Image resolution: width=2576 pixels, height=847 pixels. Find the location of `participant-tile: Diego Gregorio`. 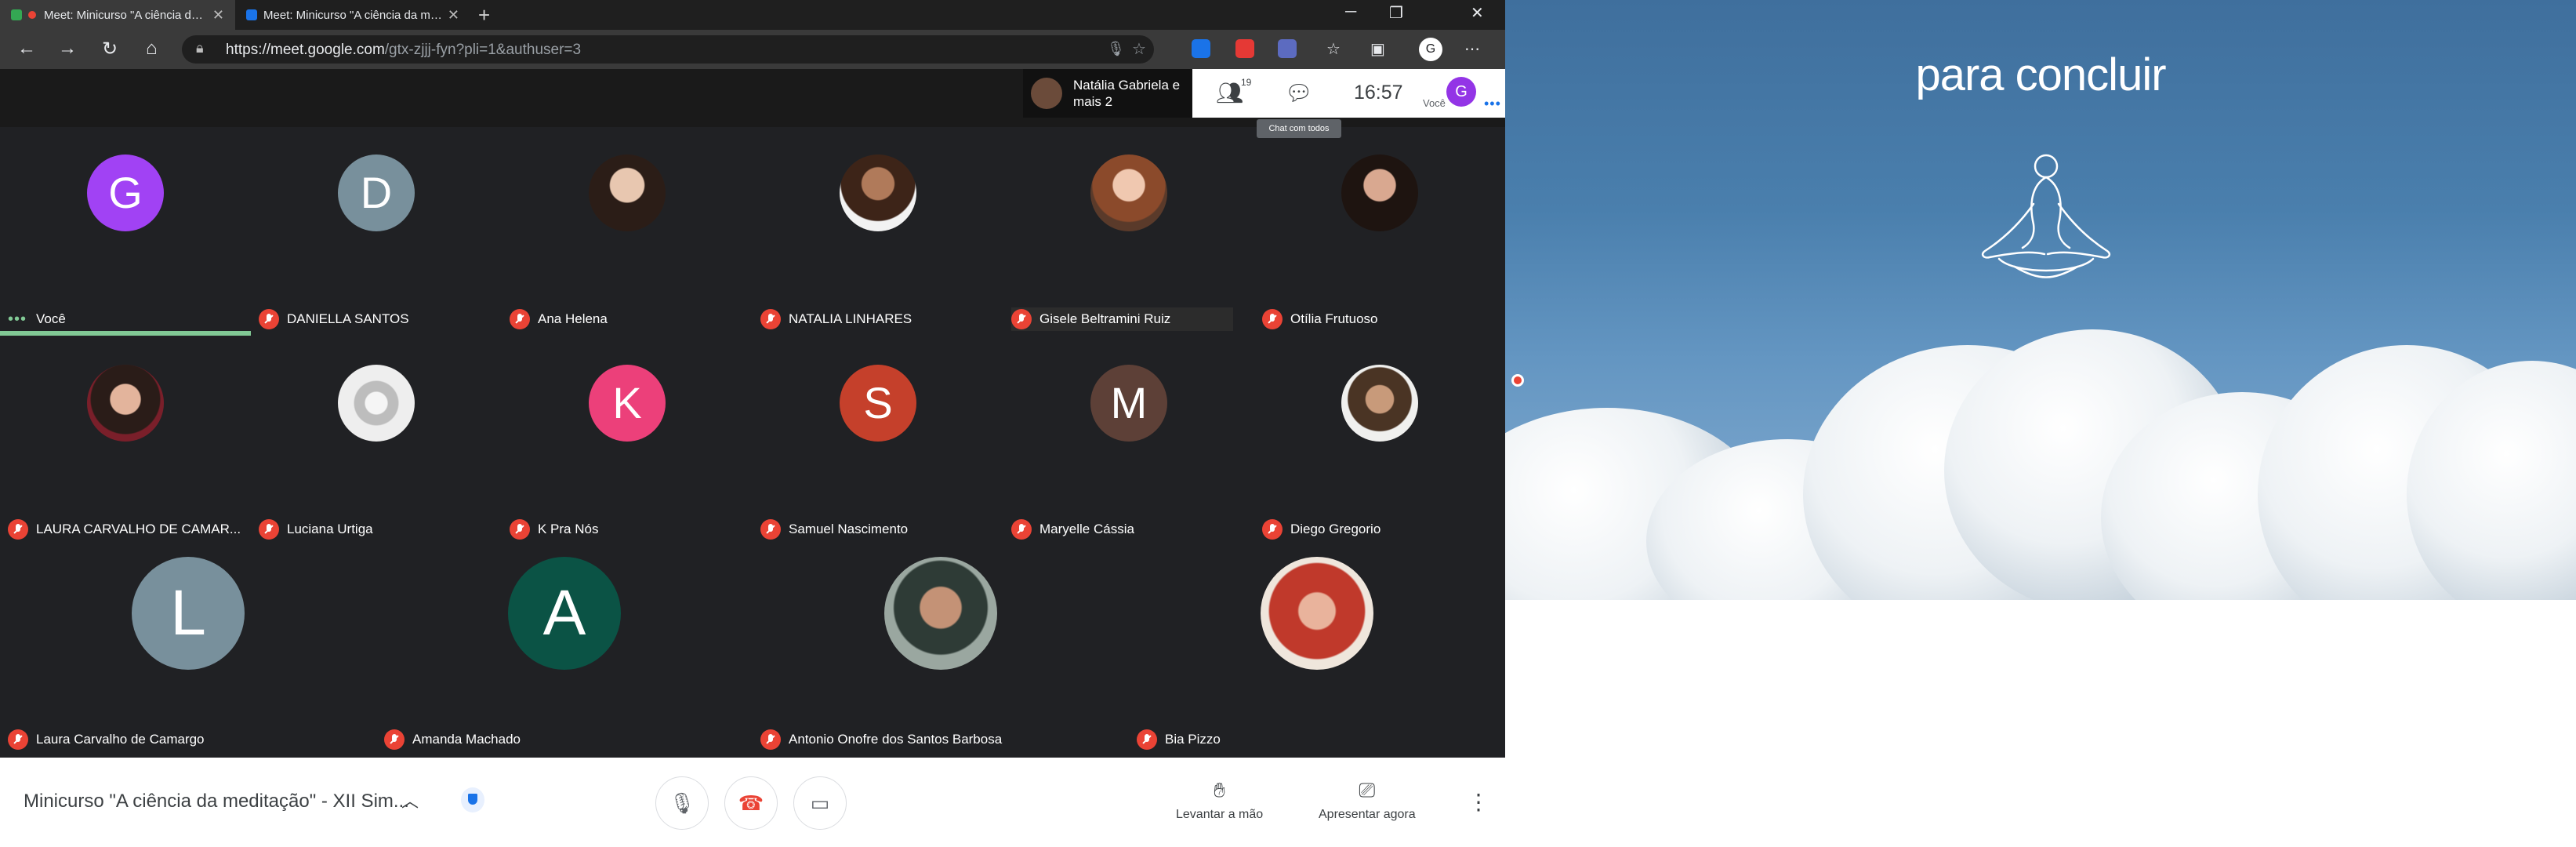

participant-tile: Diego Gregorio is located at coordinates (1380, 442).